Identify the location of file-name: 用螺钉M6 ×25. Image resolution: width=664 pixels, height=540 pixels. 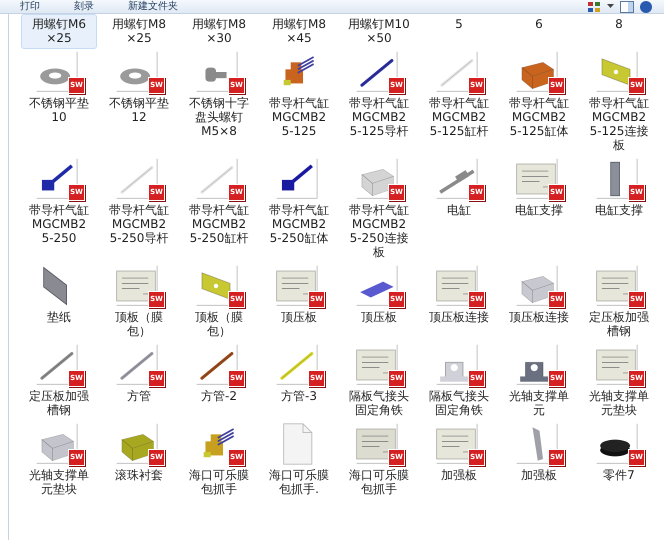
(59, 31).